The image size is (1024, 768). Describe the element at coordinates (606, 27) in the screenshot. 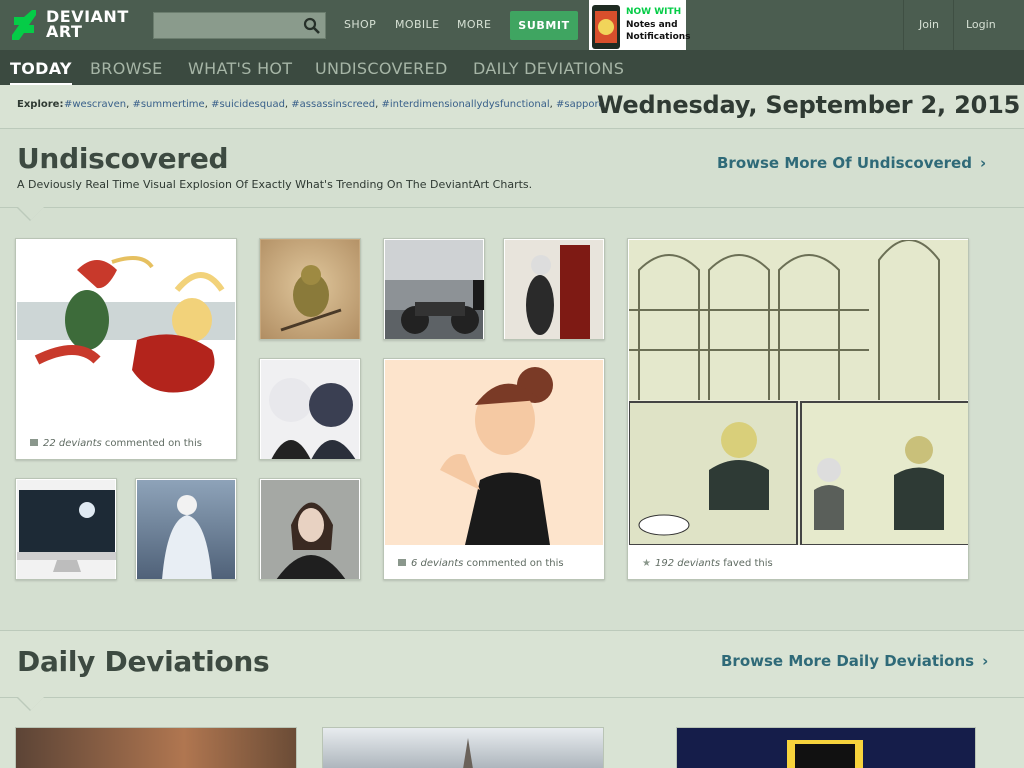

I see `phone-image` at that location.